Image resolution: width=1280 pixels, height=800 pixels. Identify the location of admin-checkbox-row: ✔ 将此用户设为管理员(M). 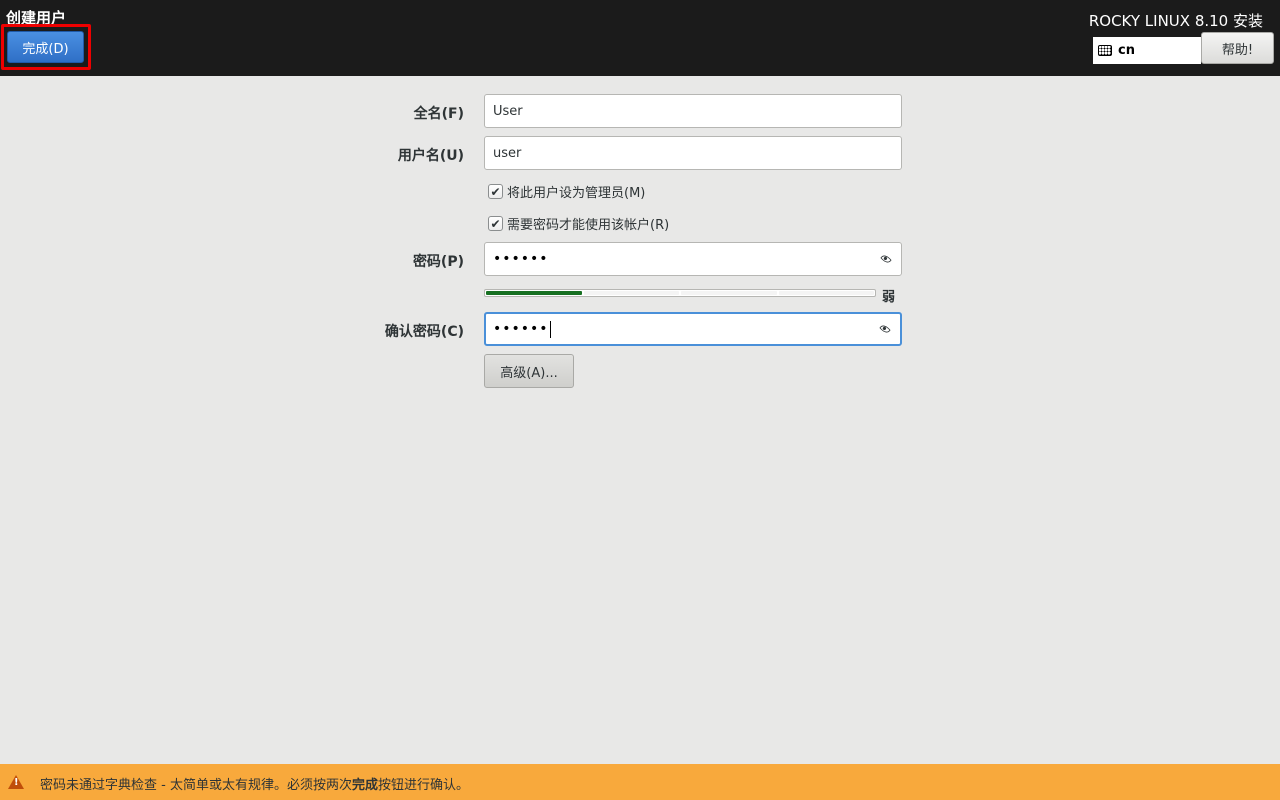
(566, 191).